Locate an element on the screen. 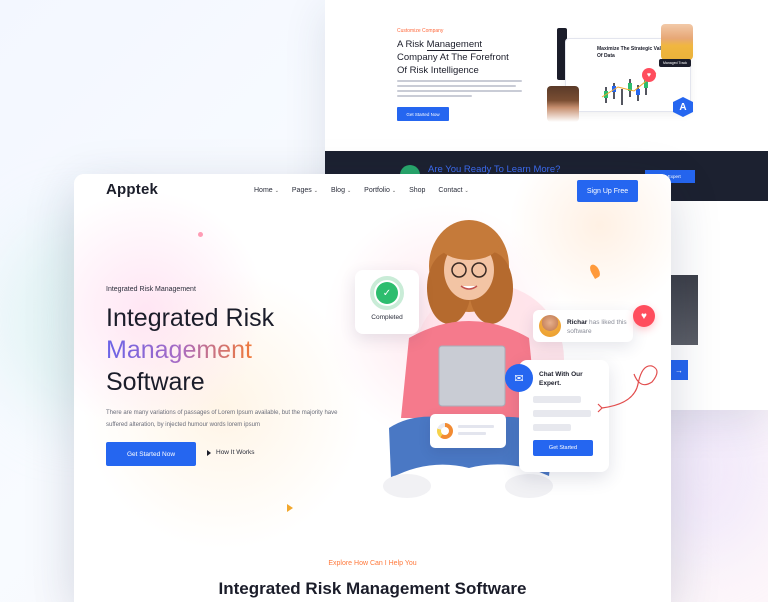  mini-stats-card is located at coordinates (468, 431).